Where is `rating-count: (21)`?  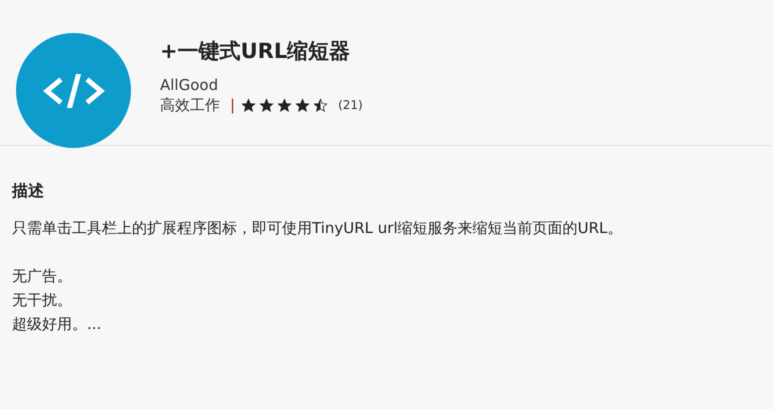 rating-count: (21) is located at coordinates (350, 105).